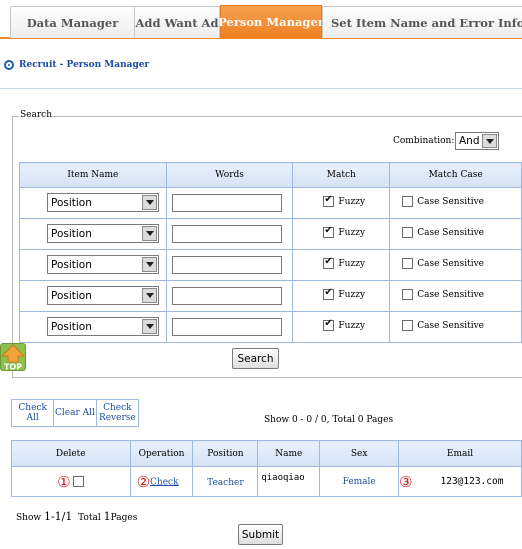 This screenshot has height=549, width=522. What do you see at coordinates (225, 481) in the screenshot?
I see `position-cell: Teacher` at bounding box center [225, 481].